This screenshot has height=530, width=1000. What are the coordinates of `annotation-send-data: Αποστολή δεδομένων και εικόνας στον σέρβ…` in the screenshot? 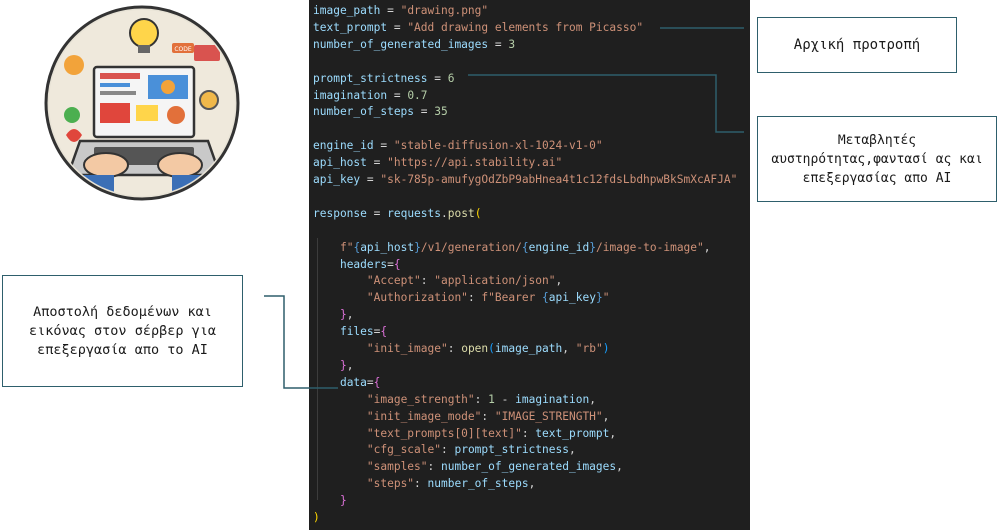 It's located at (122, 331).